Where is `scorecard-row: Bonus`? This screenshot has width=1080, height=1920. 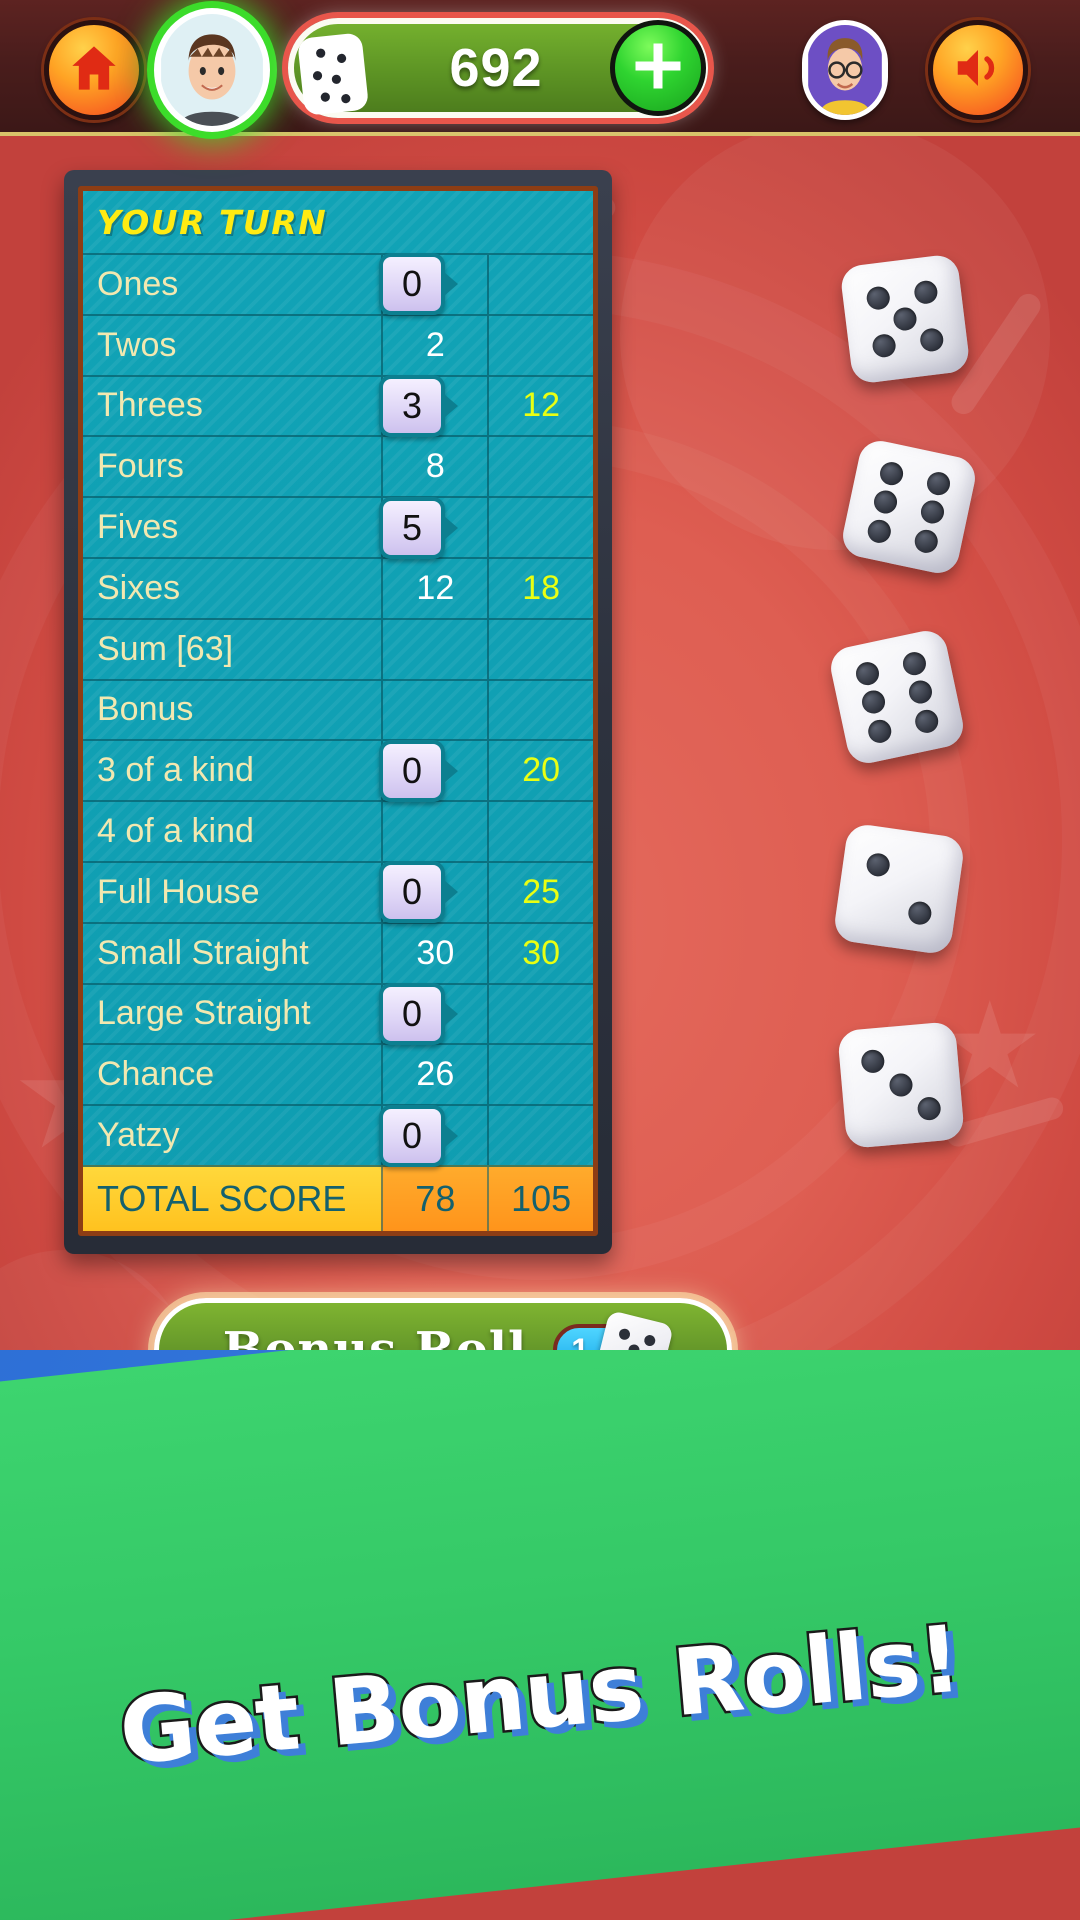 scorecard-row: Bonus is located at coordinates (338, 709).